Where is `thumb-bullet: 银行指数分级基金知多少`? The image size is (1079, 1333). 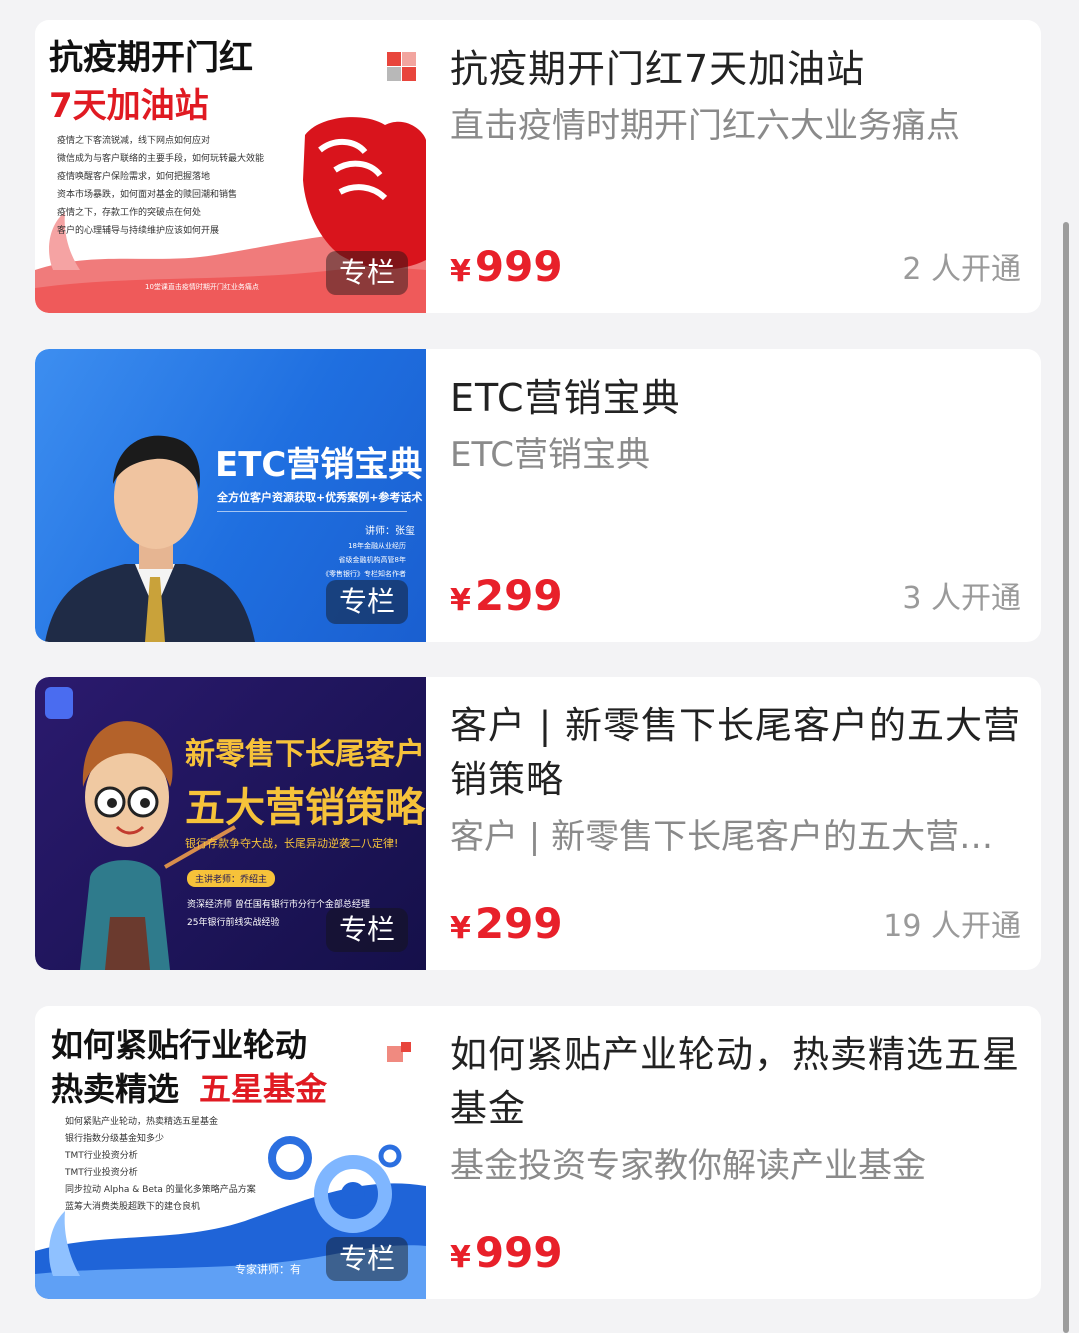
thumb-bullet: 银行指数分级基金知多少 is located at coordinates (115, 1139).